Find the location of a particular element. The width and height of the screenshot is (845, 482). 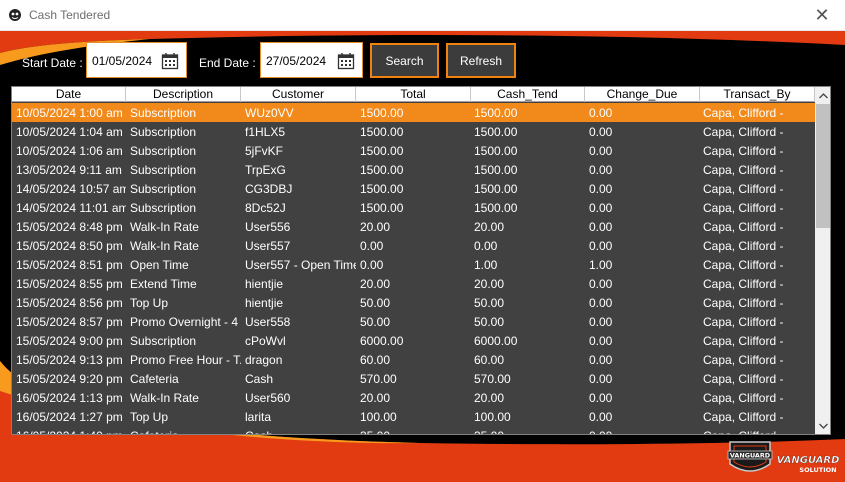

end-date-picker: 27/05/2024 is located at coordinates (311, 60).